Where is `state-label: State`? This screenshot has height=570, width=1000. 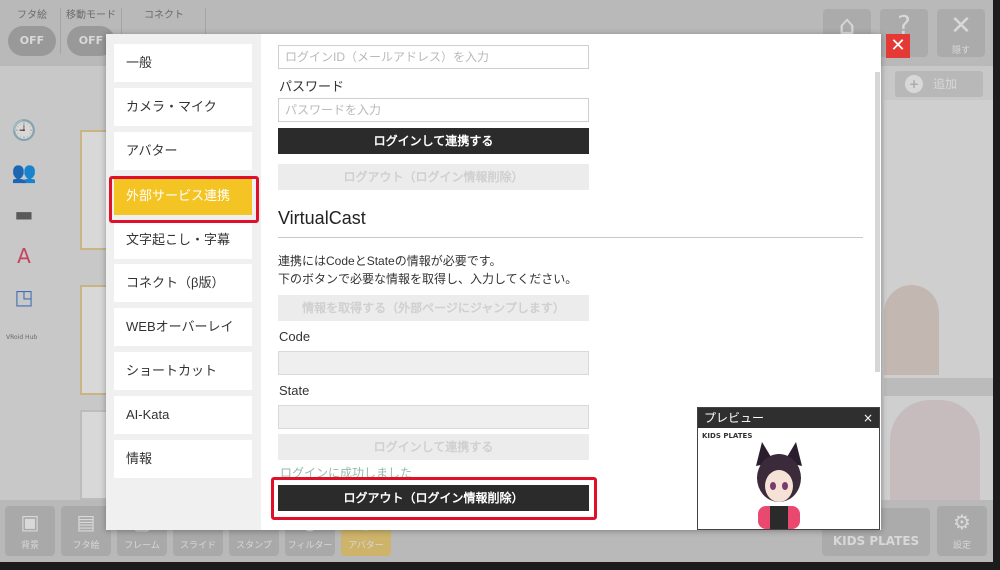 state-label: State is located at coordinates (294, 390).